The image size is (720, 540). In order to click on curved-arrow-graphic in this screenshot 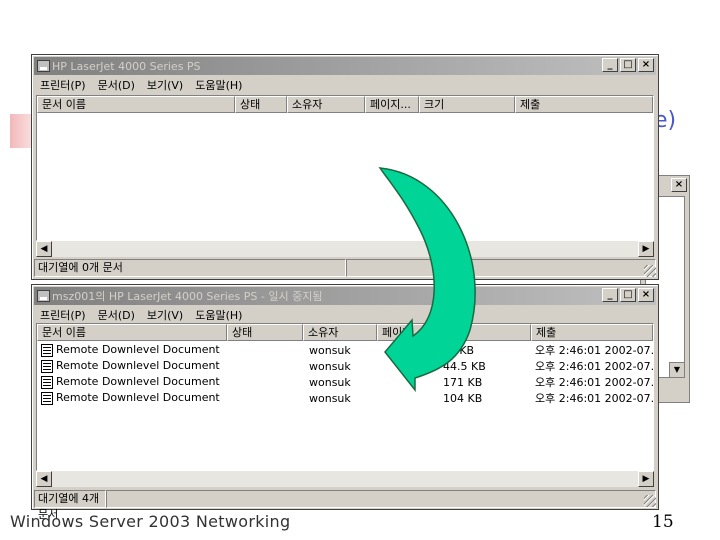, I will do `click(427, 280)`.